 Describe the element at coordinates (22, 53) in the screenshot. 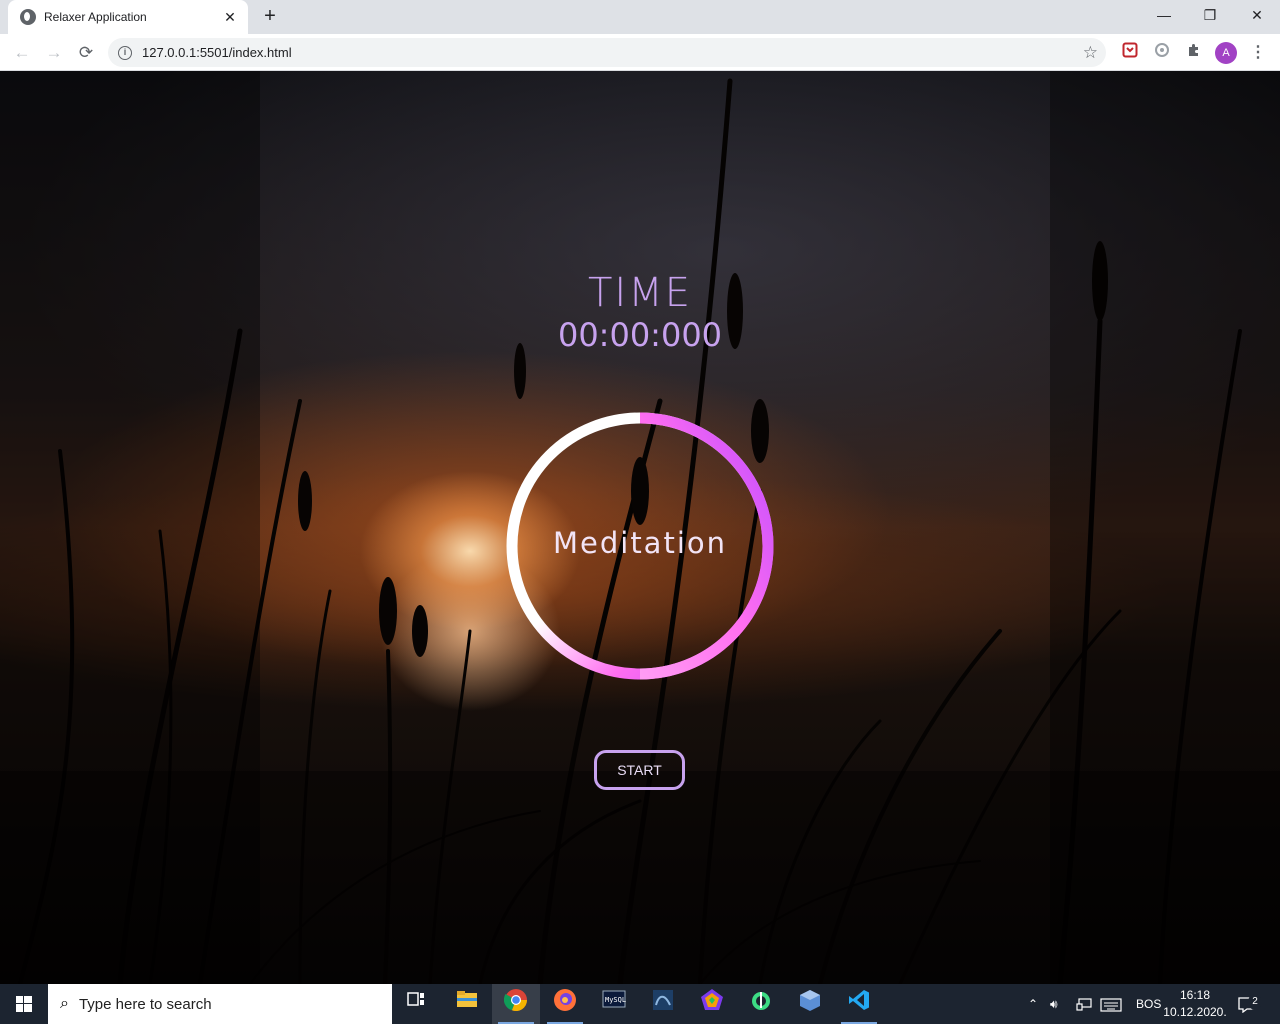

I see `back-icon: ←` at that location.